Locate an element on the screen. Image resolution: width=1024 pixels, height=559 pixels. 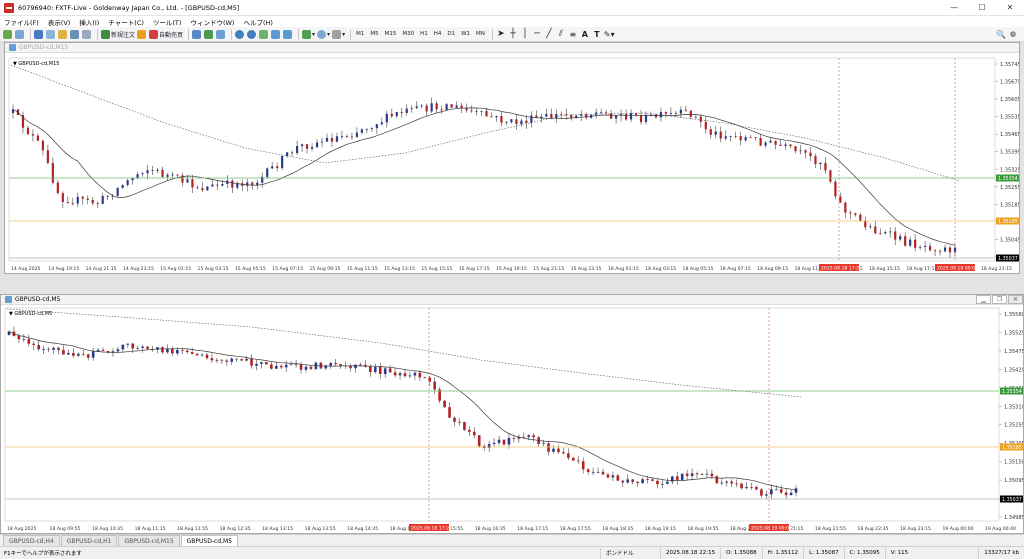
search-button: 🔍 is located at coordinates (1001, 34).